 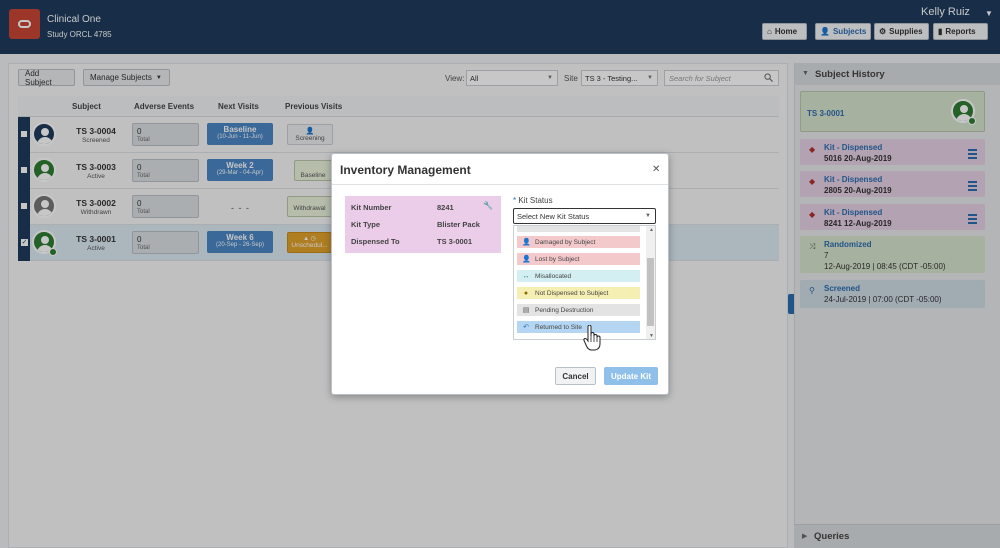 I want to click on arrows-icon: ↔, so click(x=526, y=276).